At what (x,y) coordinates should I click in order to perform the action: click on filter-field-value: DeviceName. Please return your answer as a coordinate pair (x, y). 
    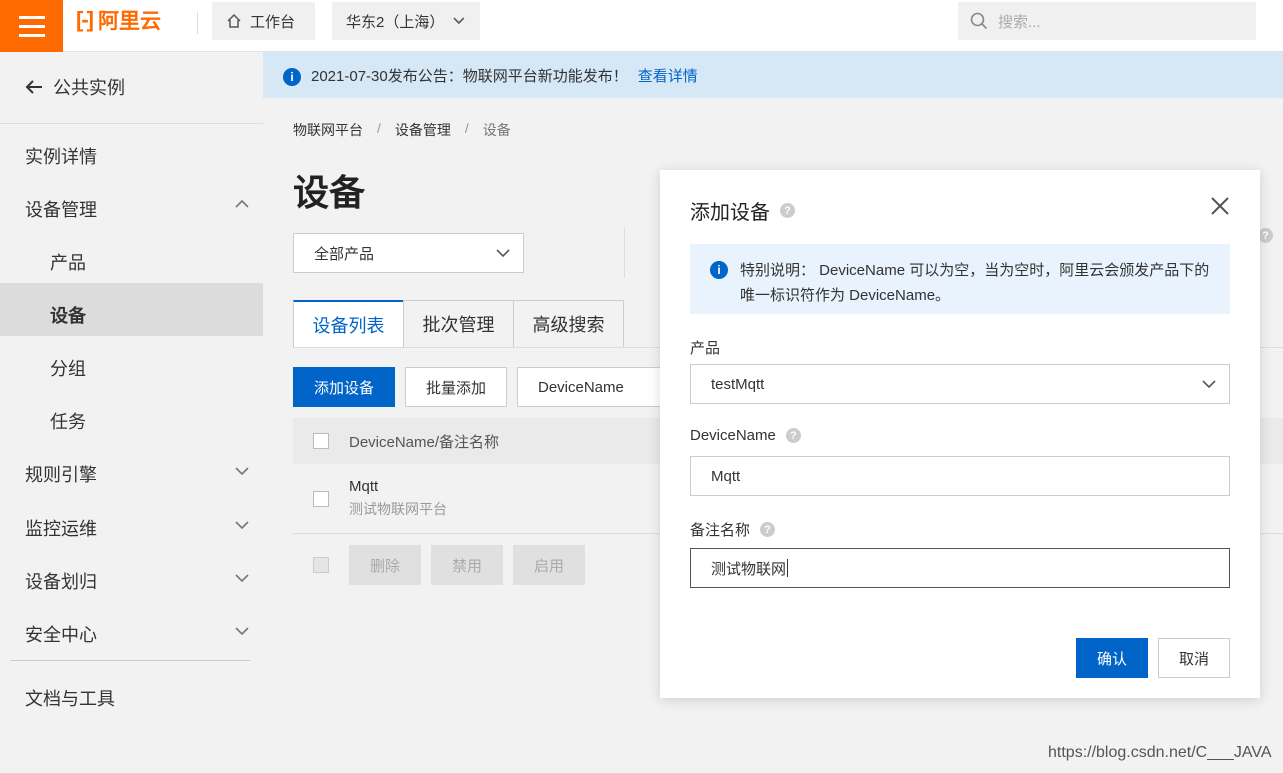
    Looking at the image, I should click on (581, 387).